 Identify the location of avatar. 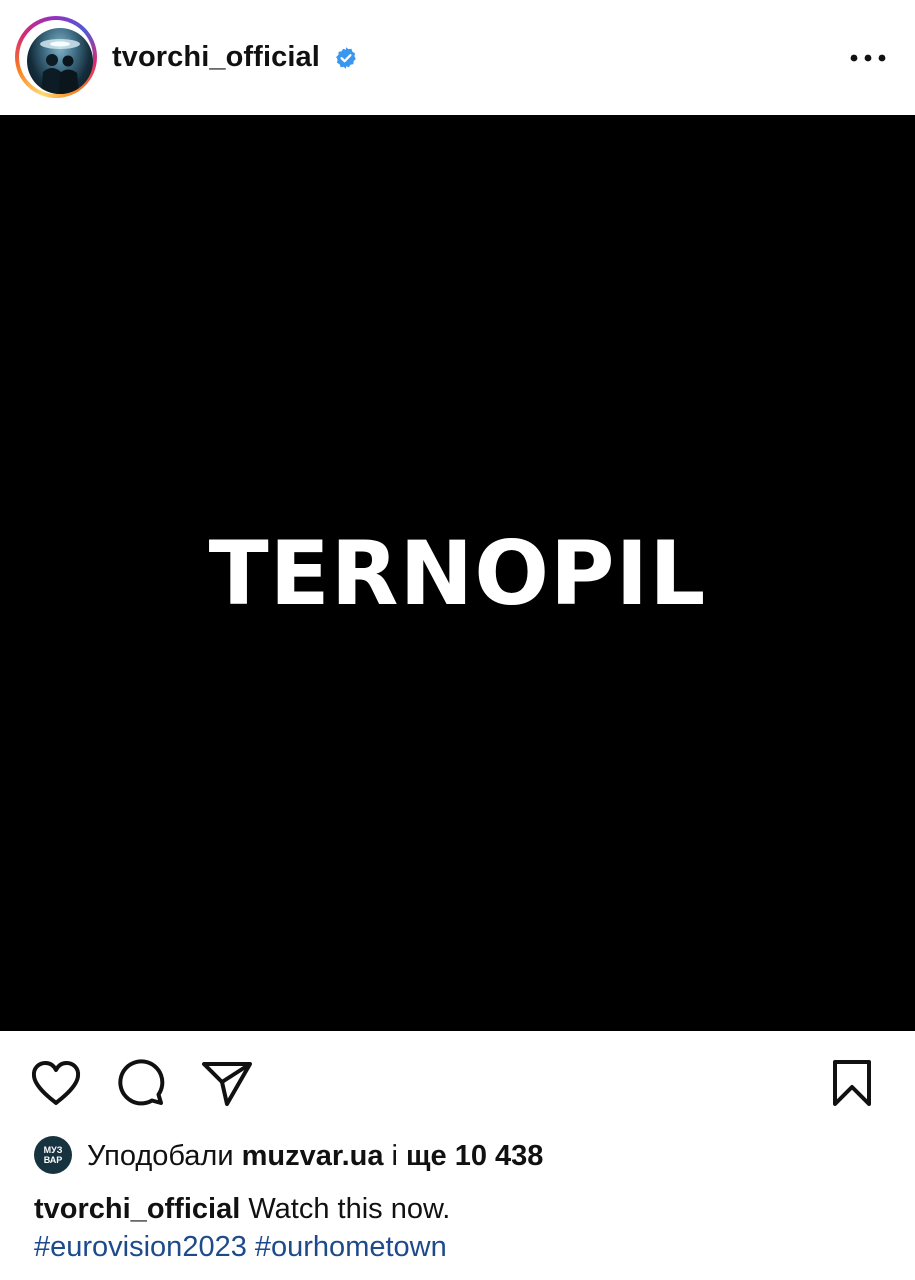
(60, 61).